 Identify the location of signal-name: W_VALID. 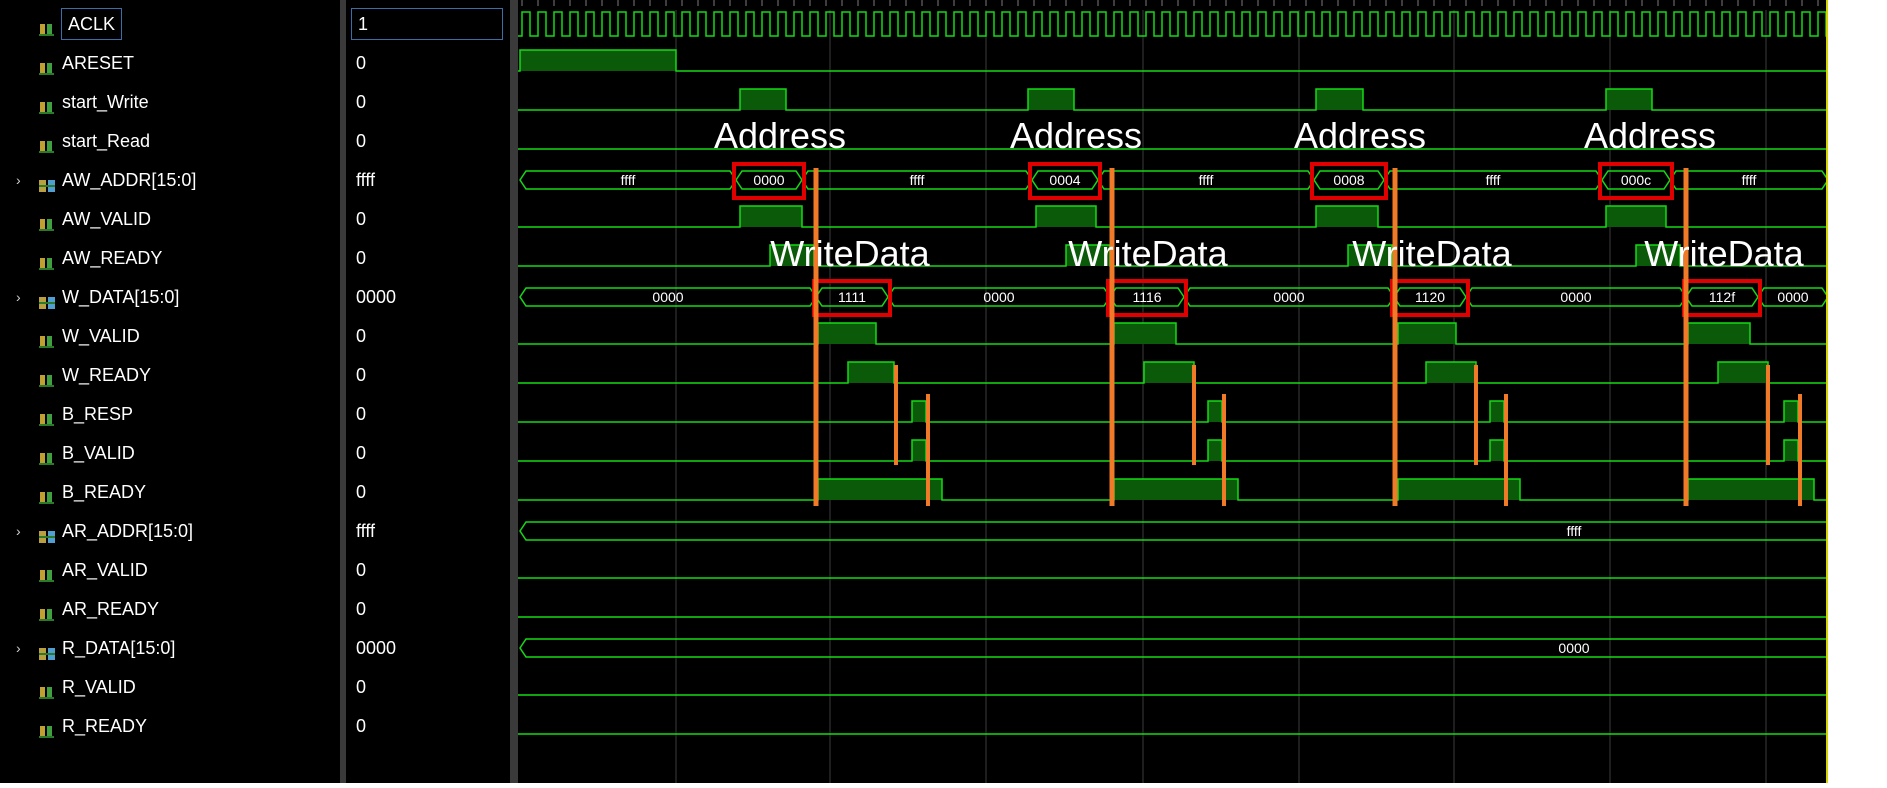
(101, 336).